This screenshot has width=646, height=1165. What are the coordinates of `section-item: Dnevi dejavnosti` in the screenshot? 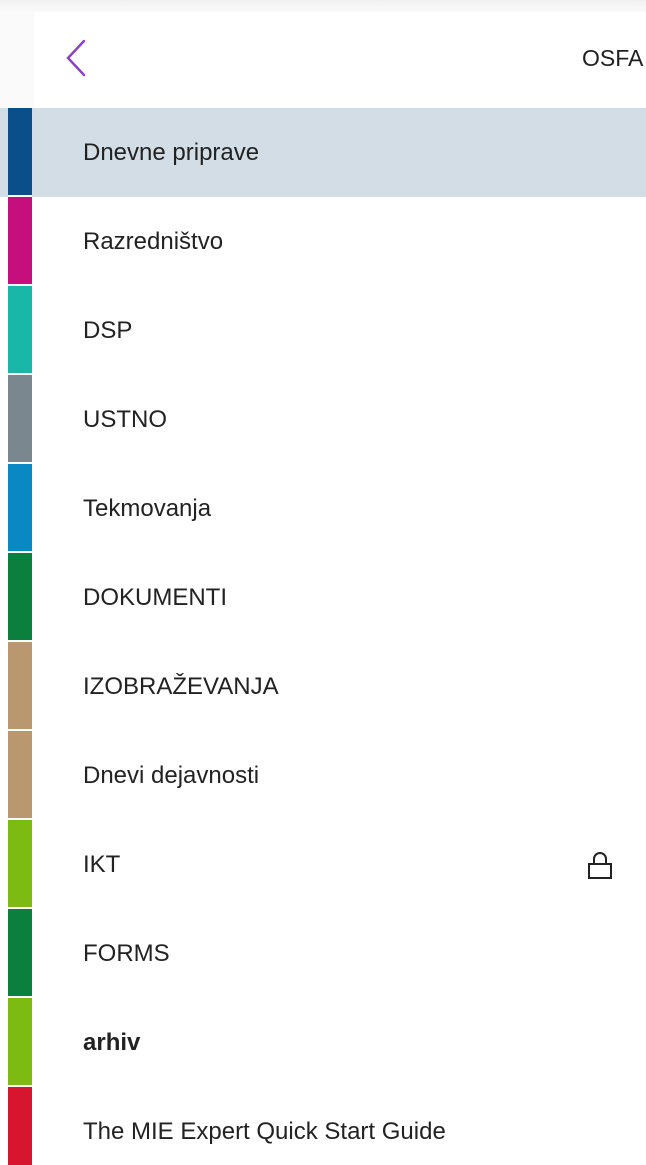 It's located at (323, 775).